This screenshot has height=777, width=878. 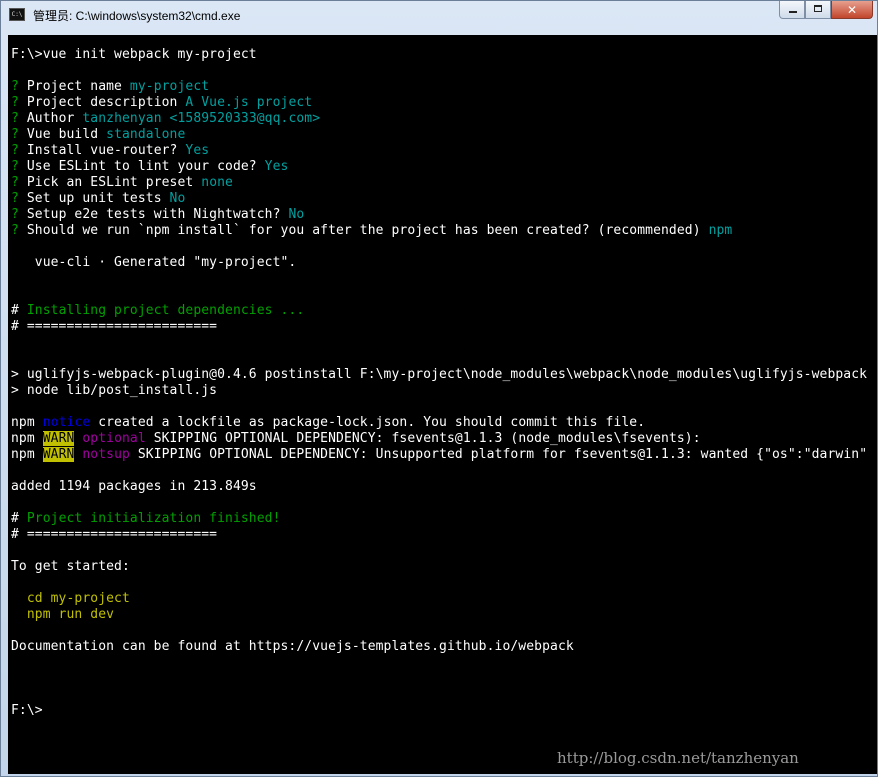 I want to click on close-icon: ✕, so click(x=852, y=10).